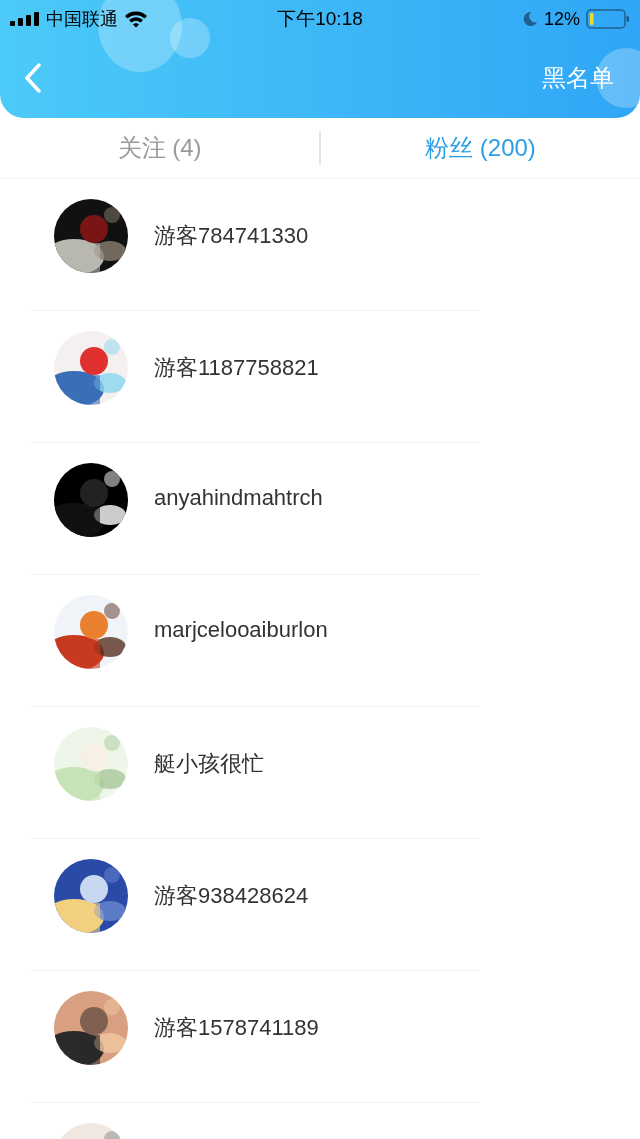  I want to click on user-name: marjcelooaiburlon, so click(241, 630).